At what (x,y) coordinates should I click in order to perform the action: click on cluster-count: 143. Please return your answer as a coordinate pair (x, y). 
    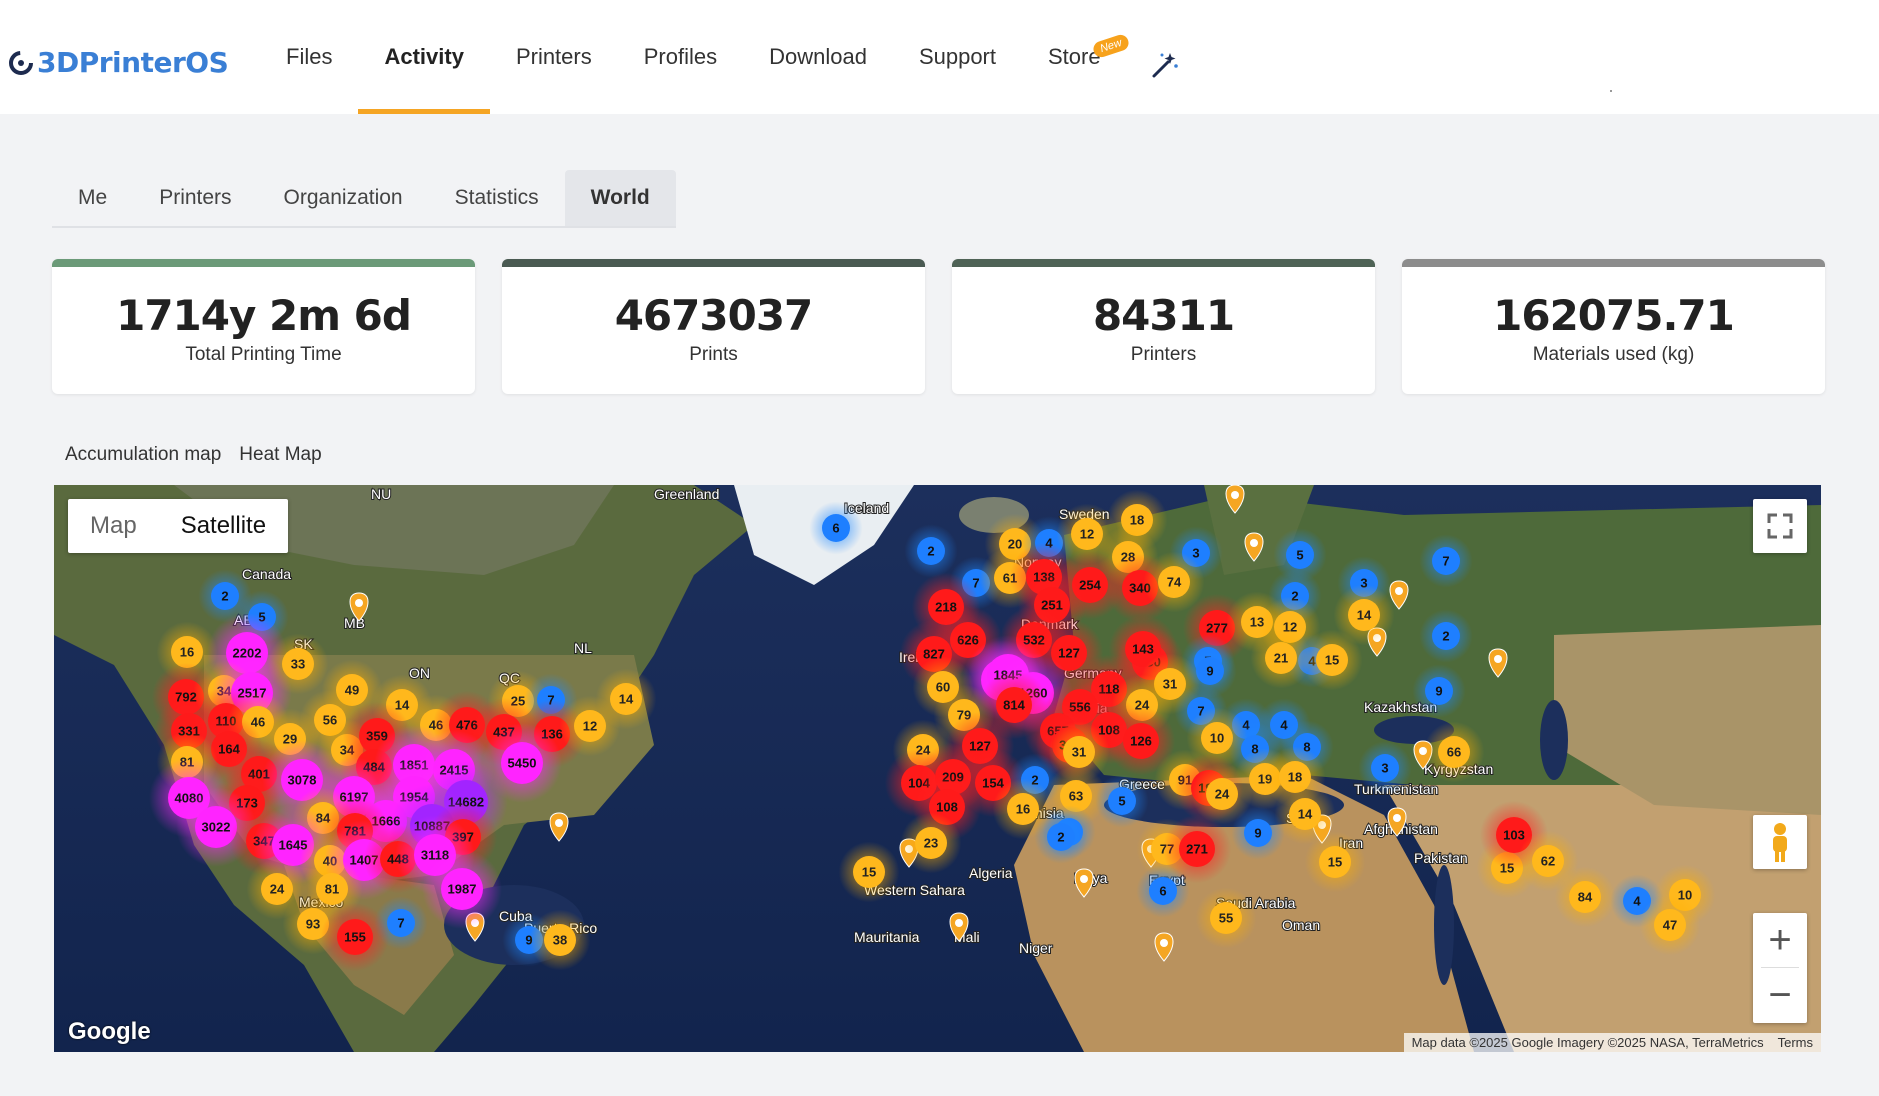
    Looking at the image, I should click on (1143, 649).